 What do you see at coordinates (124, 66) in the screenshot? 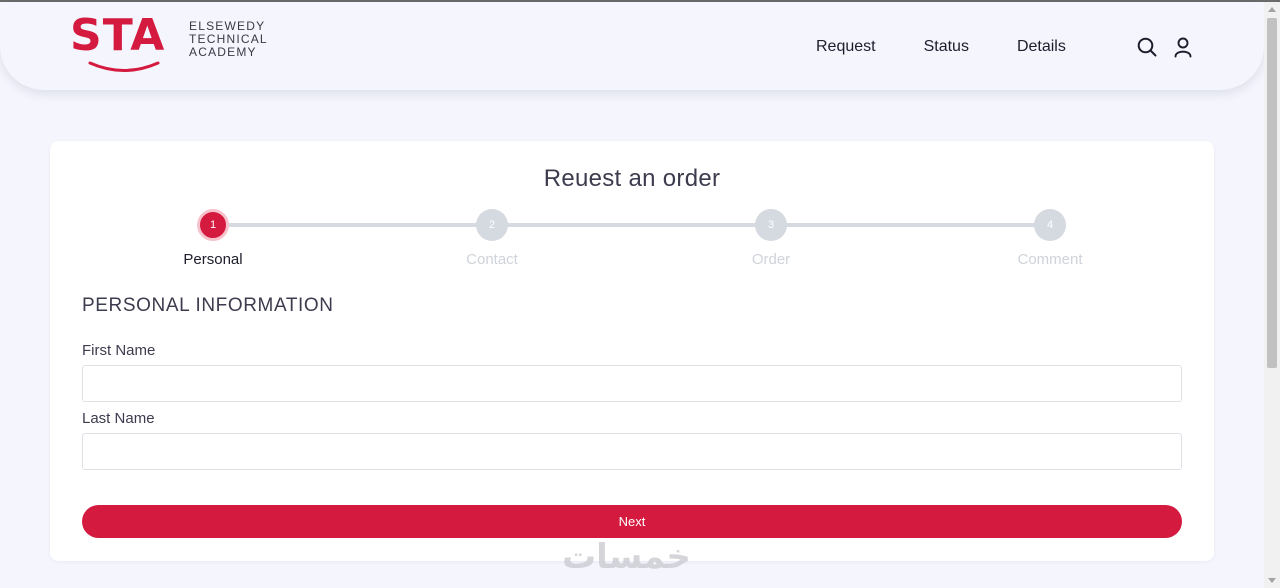
I see `logo-swoosh-icon` at bounding box center [124, 66].